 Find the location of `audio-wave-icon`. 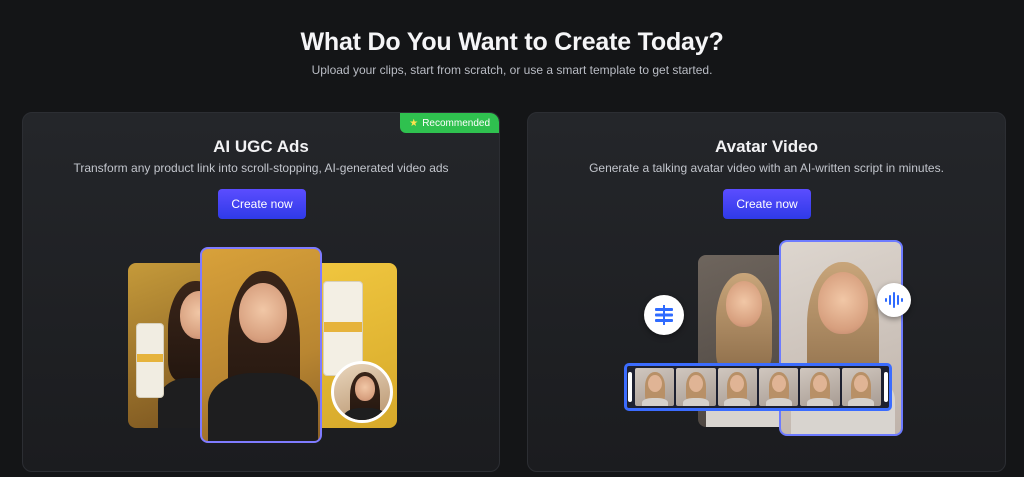

audio-wave-icon is located at coordinates (894, 300).